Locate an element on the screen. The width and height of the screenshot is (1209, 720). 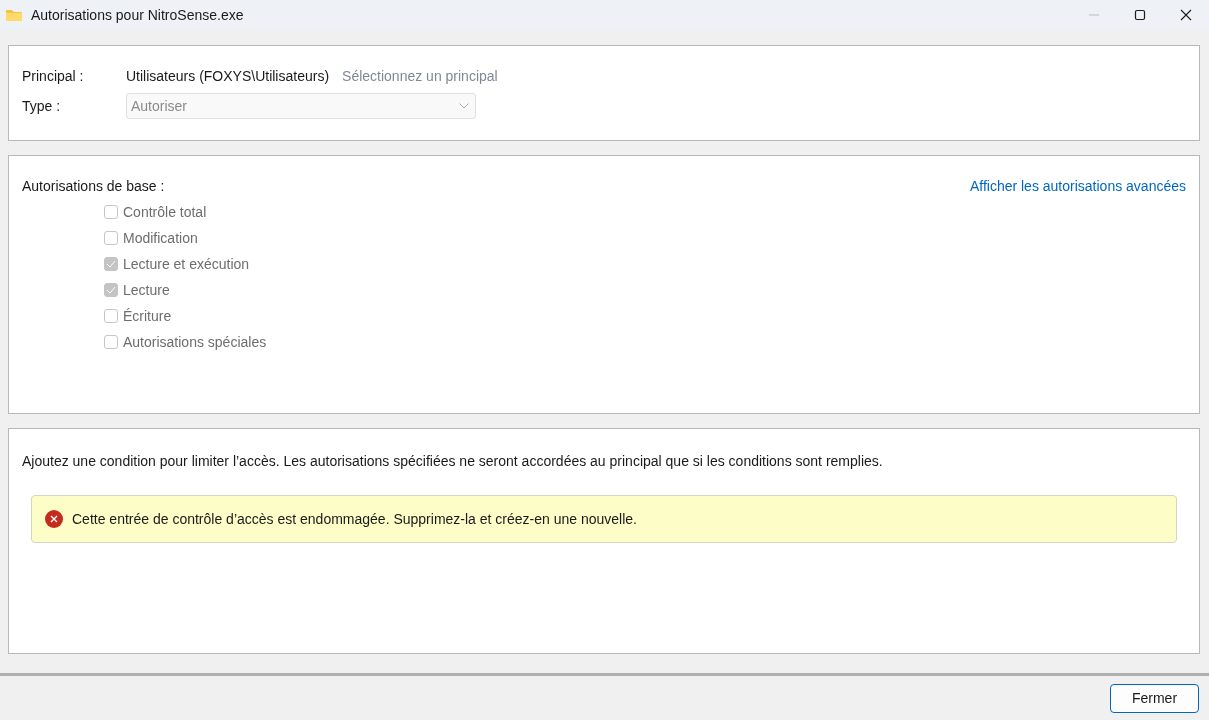
checkbox-label: Lecture et exécution is located at coordinates (186, 264).